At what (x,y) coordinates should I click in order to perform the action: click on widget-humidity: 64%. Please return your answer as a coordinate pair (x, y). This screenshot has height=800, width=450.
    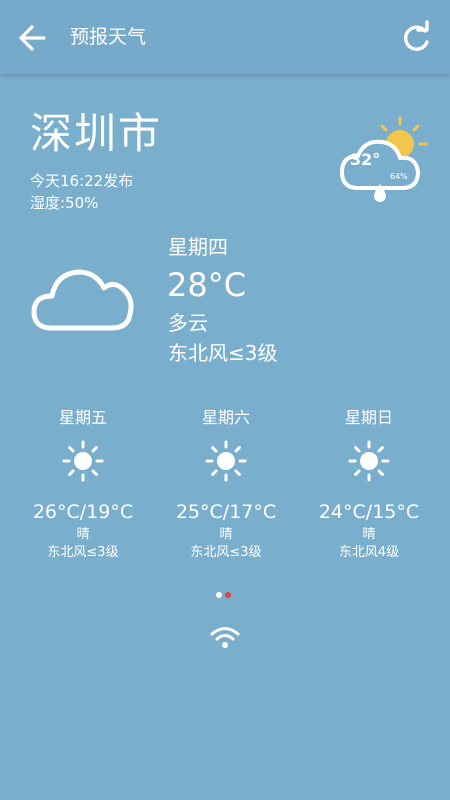
    Looking at the image, I should click on (399, 176).